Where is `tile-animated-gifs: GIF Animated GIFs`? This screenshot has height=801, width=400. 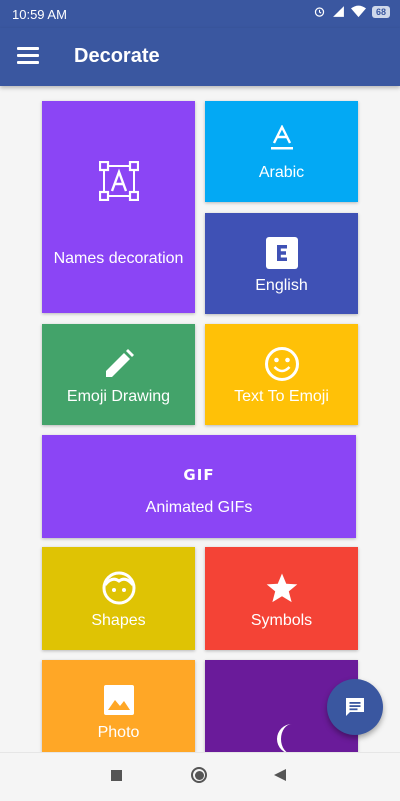
tile-animated-gifs: GIF Animated GIFs is located at coordinates (199, 486).